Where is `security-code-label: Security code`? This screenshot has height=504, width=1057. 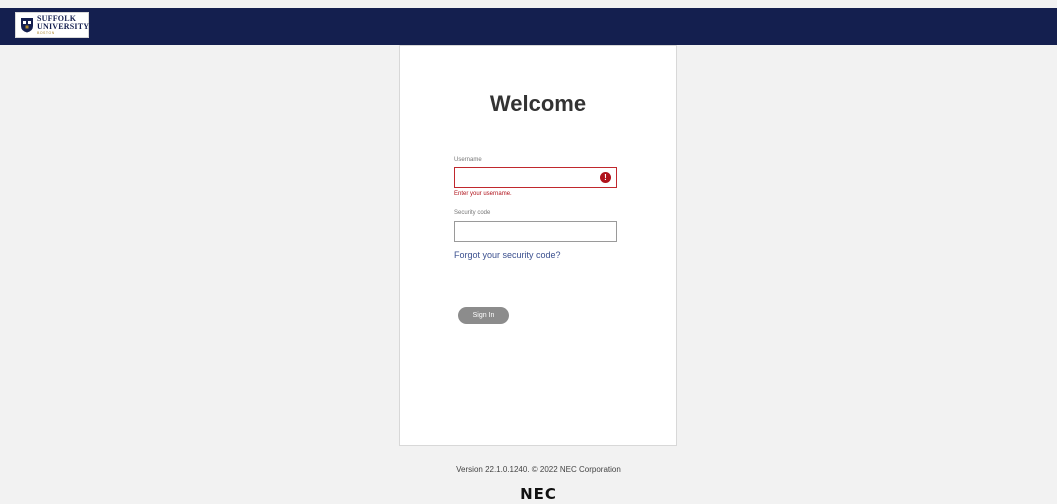
security-code-label: Security code is located at coordinates (472, 213).